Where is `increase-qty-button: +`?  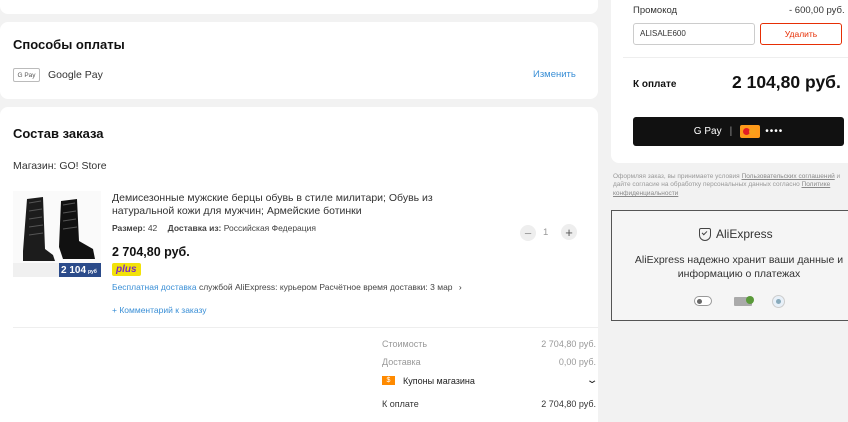
increase-qty-button: + is located at coordinates (569, 232).